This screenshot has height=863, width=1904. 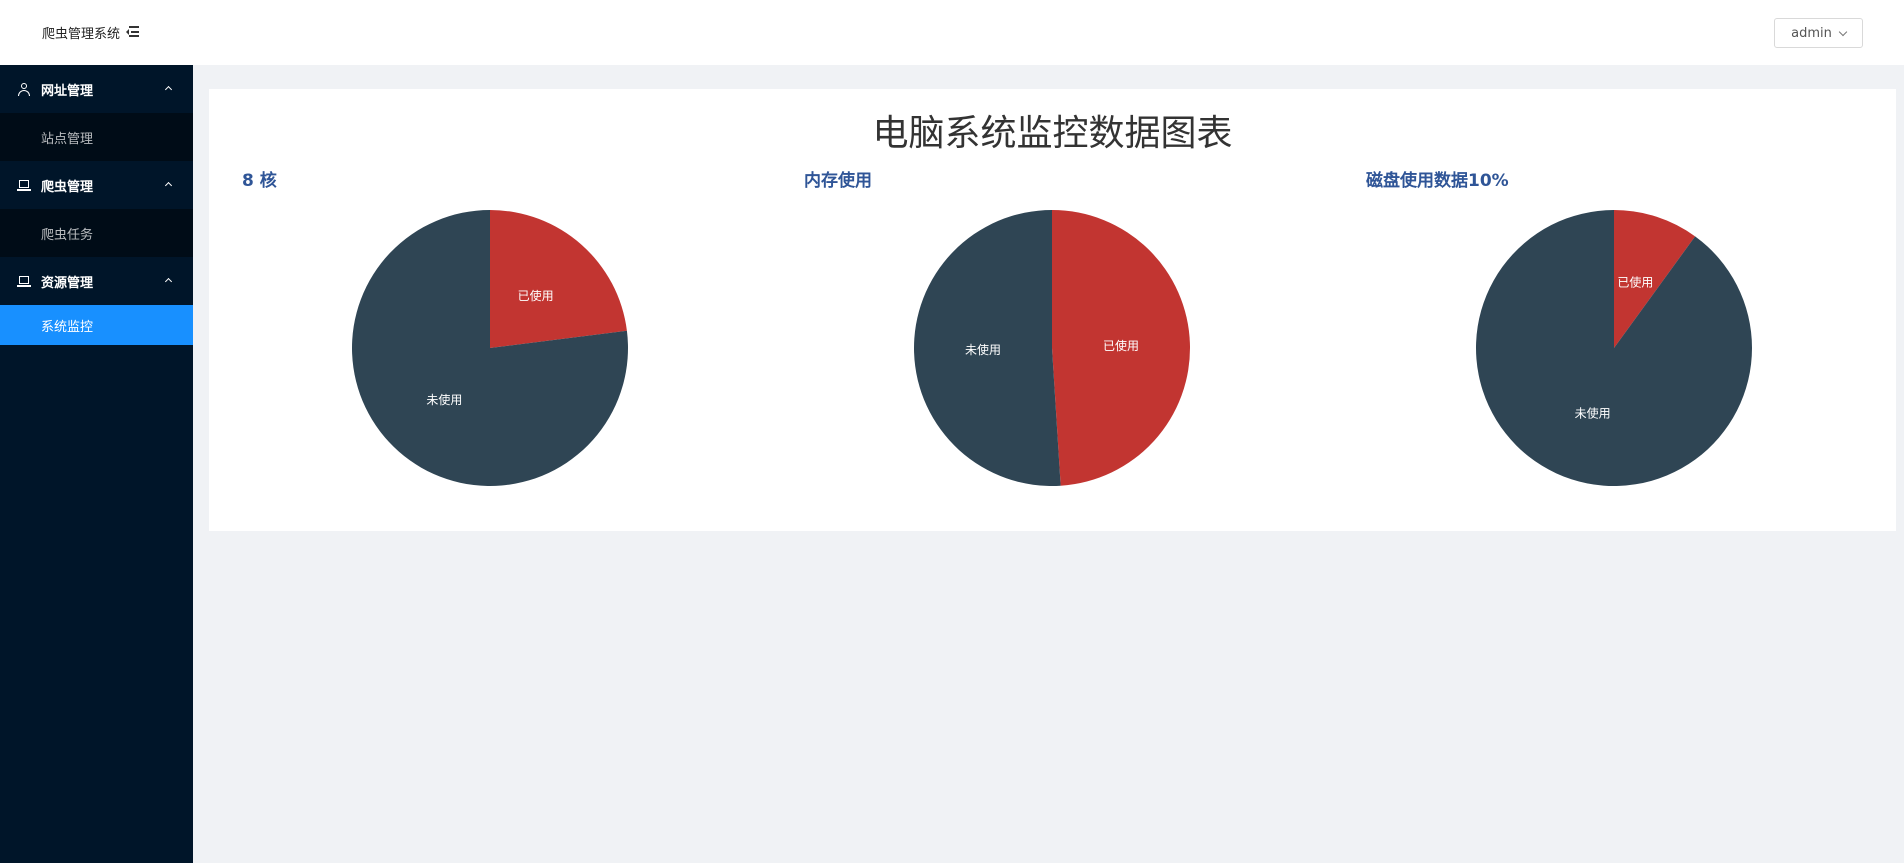 I want to click on top-header: 爬虫管理系统 admin, so click(x=952, y=32).